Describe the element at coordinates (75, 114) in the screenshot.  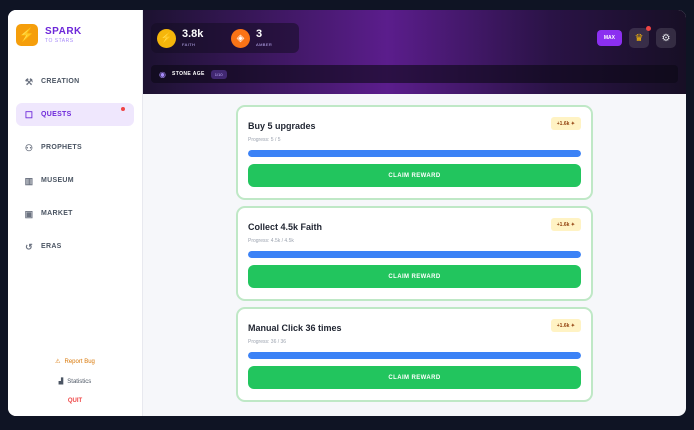
I see `sidebar-item-quests: ☐ QUESTS` at that location.